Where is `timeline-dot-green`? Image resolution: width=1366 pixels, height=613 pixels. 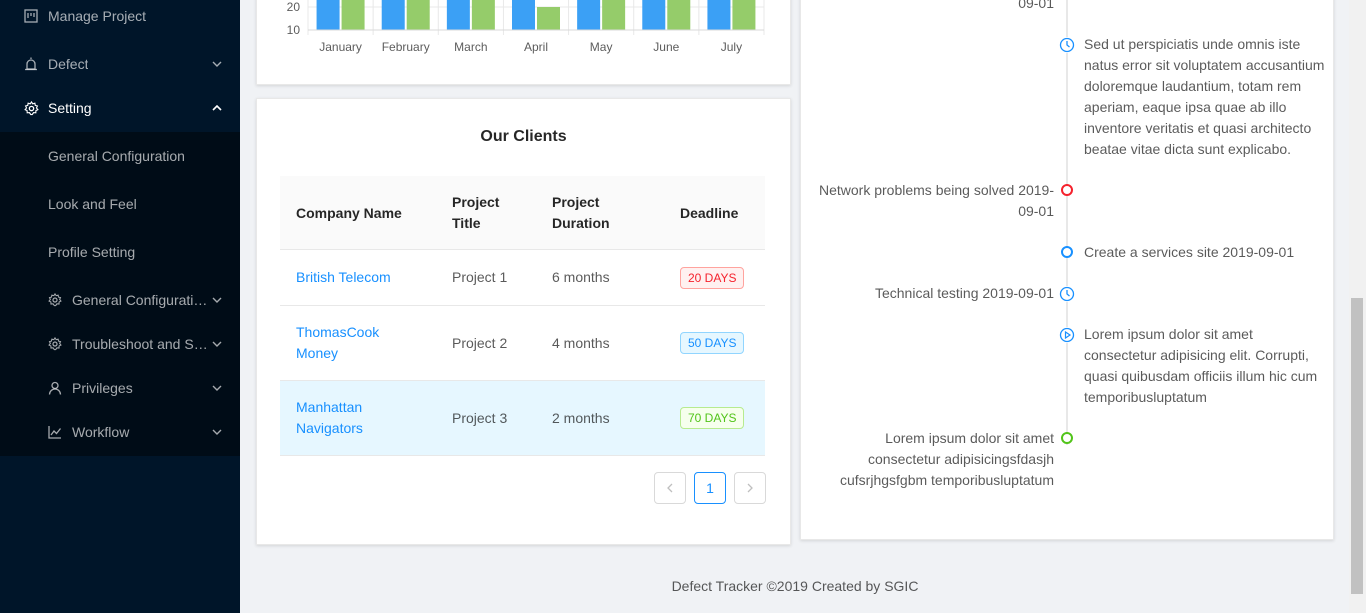 timeline-dot-green is located at coordinates (1067, 438).